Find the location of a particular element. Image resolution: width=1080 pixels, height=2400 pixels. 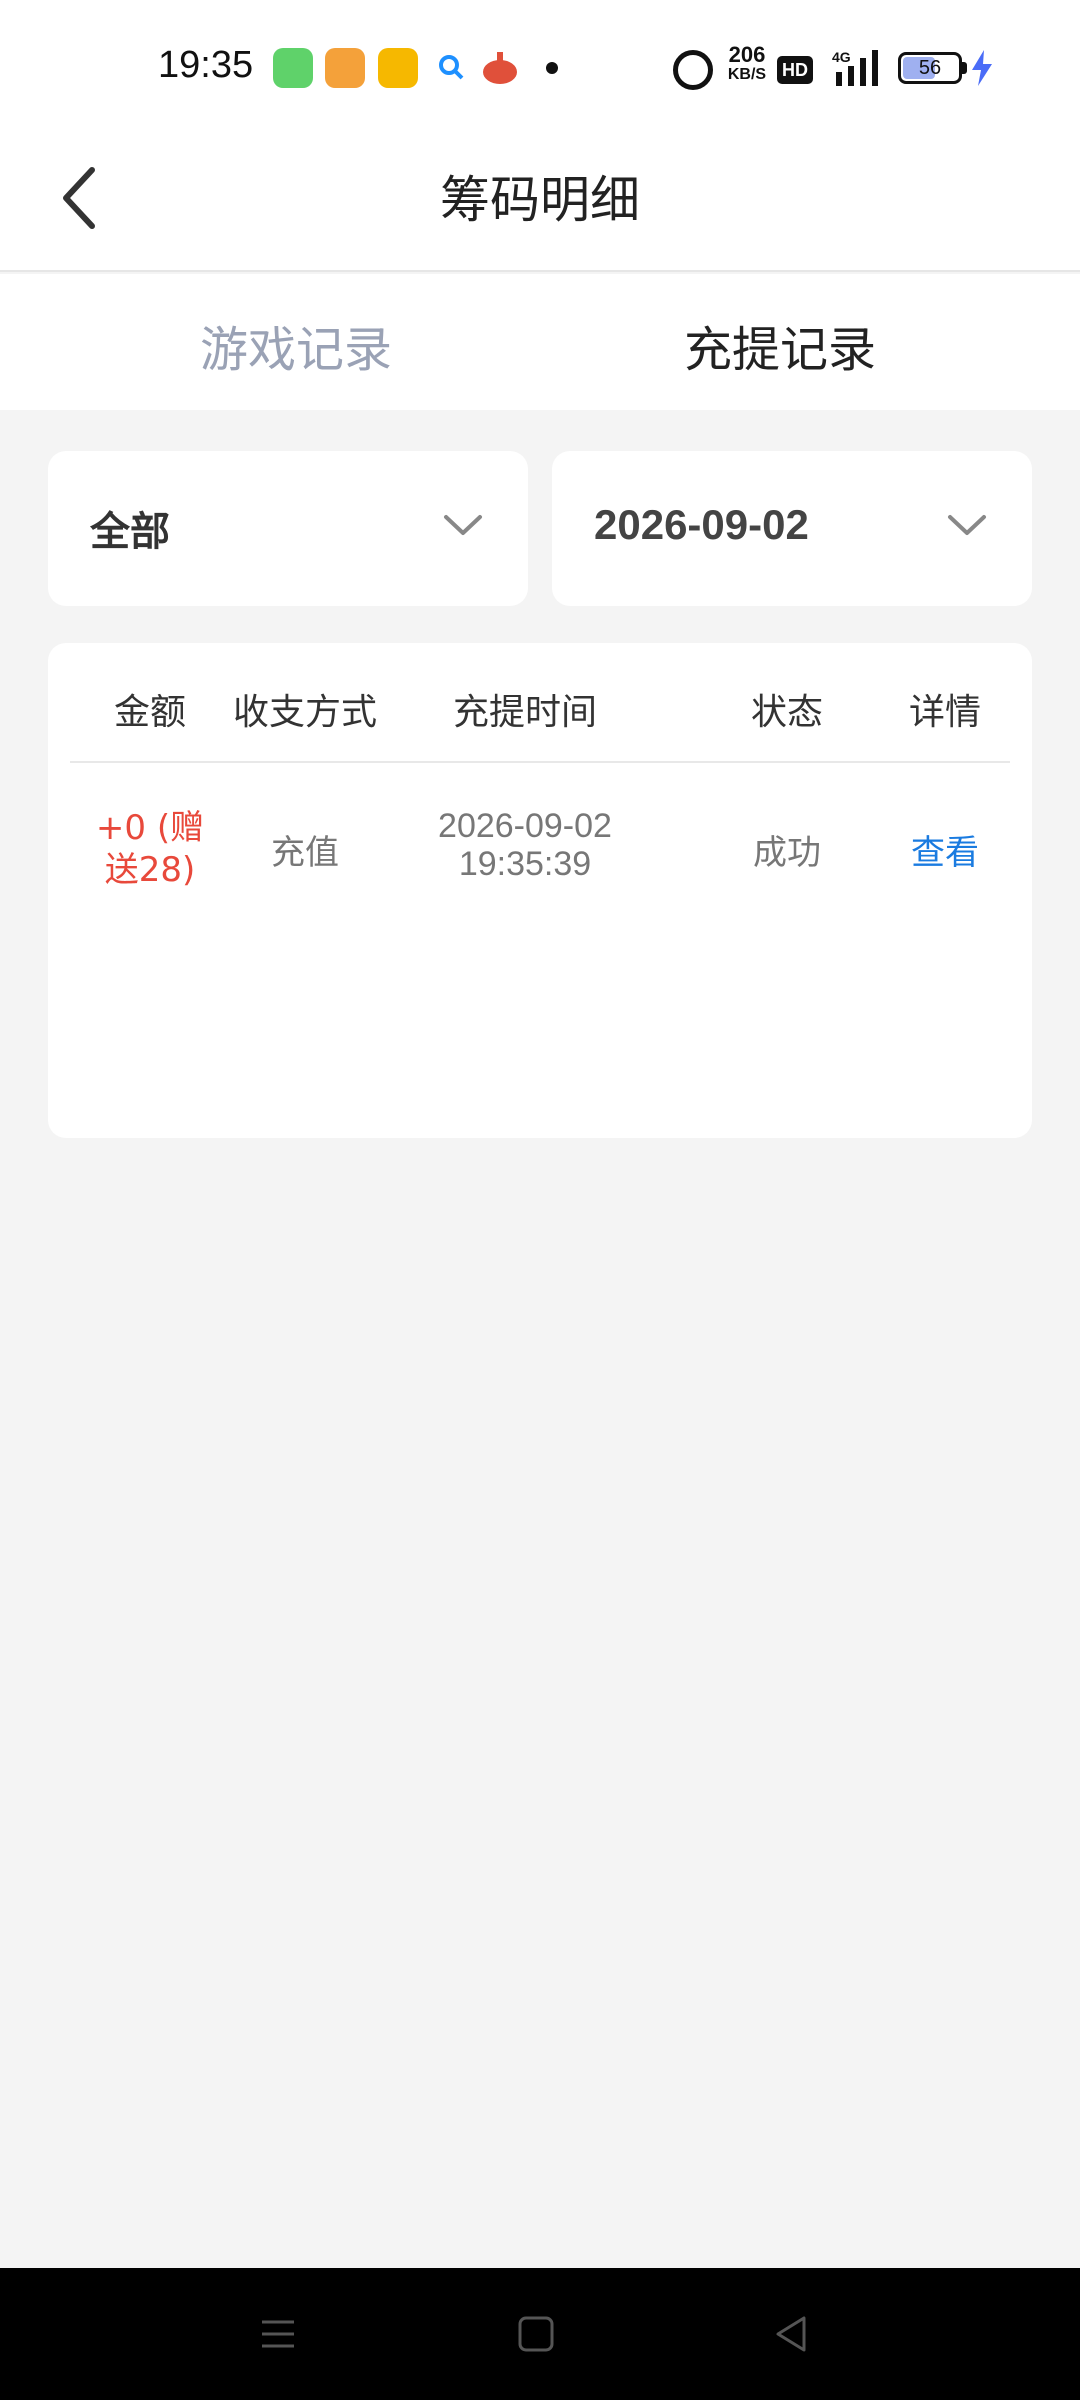

speed-value: 206 is located at coordinates (747, 54).